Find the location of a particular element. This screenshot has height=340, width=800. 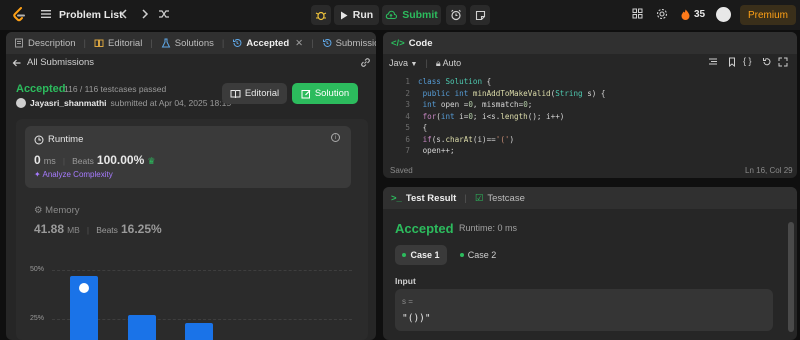

case-2-tab: Case 2 is located at coordinates (478, 255).